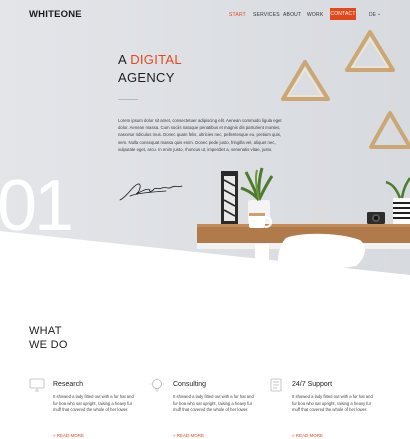 The height and width of the screenshot is (439, 410). What do you see at coordinates (276, 385) in the screenshot?
I see `document-icon` at bounding box center [276, 385].